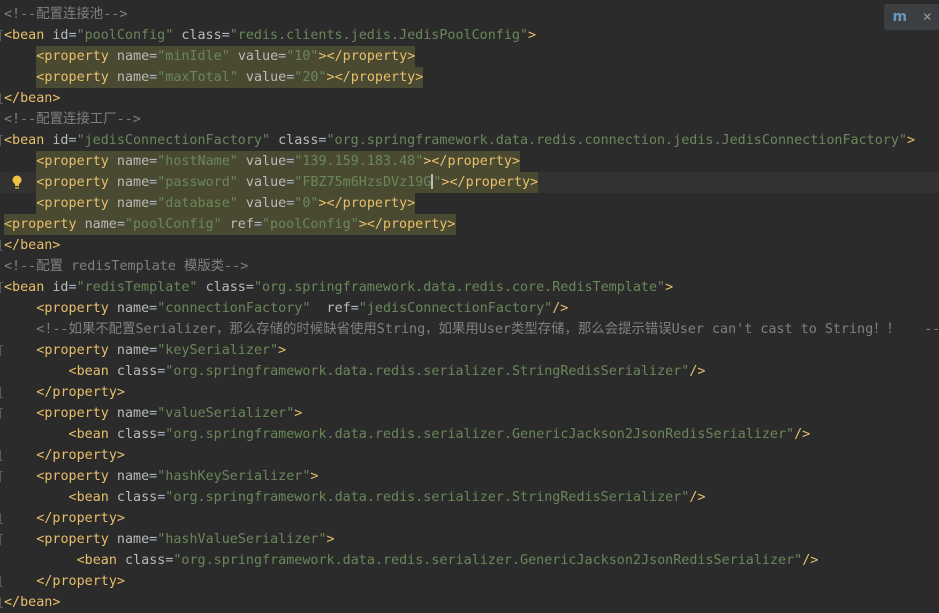 This screenshot has width=939, height=613. Describe the element at coordinates (469, 476) in the screenshot. I see `code-line: <property name="hashKeySerializer">` at that location.